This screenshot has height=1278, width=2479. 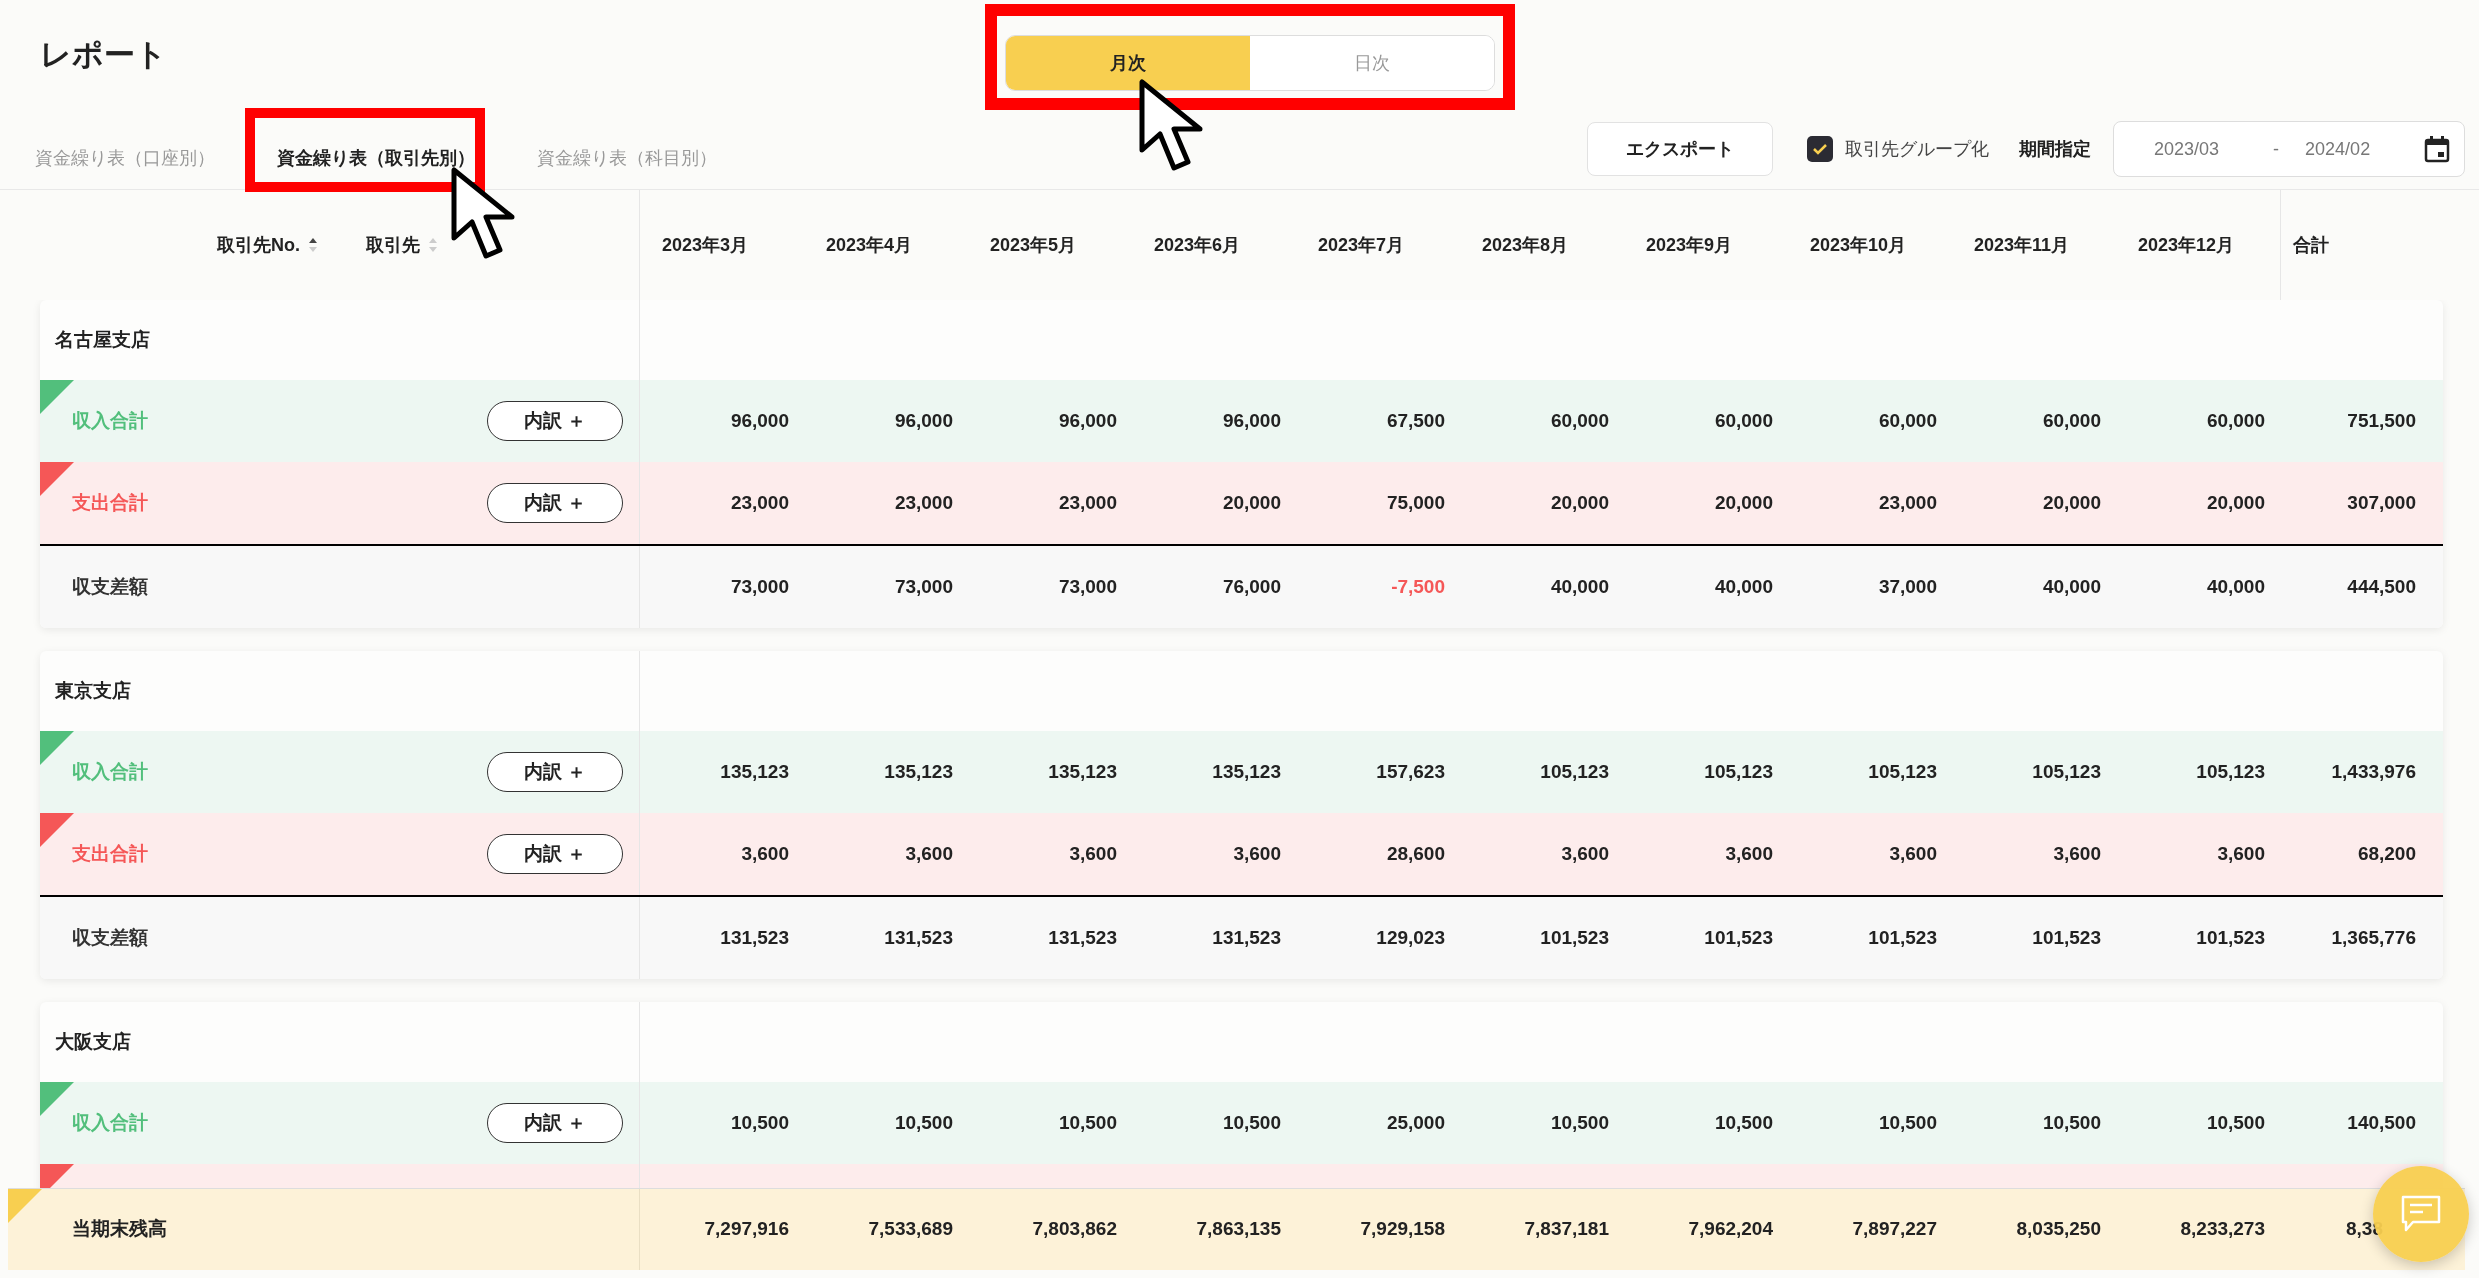 I want to click on sort-icon, so click(x=313, y=245).